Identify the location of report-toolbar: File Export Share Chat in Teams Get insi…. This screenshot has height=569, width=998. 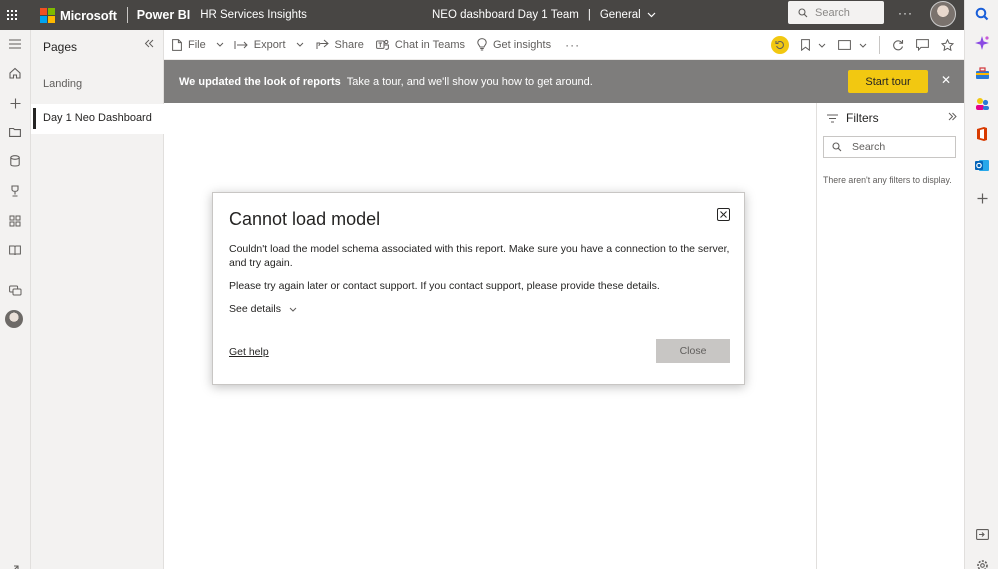
(564, 45).